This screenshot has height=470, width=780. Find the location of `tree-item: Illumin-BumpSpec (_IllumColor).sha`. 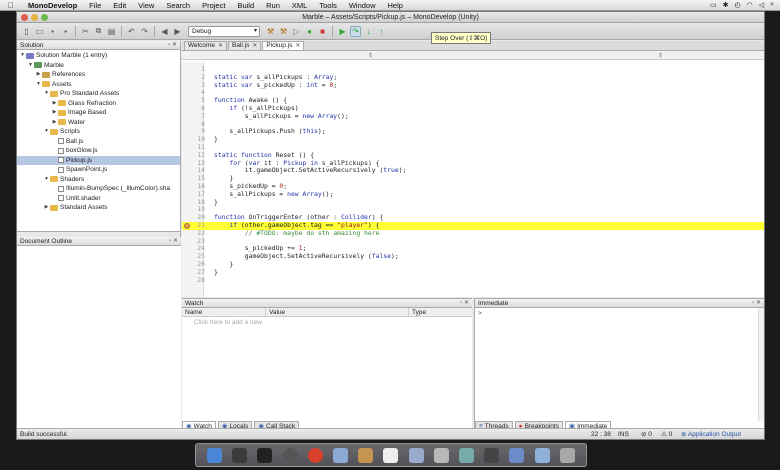

tree-item: Illumin-BumpSpec (_IllumColor).sha is located at coordinates (98, 189).